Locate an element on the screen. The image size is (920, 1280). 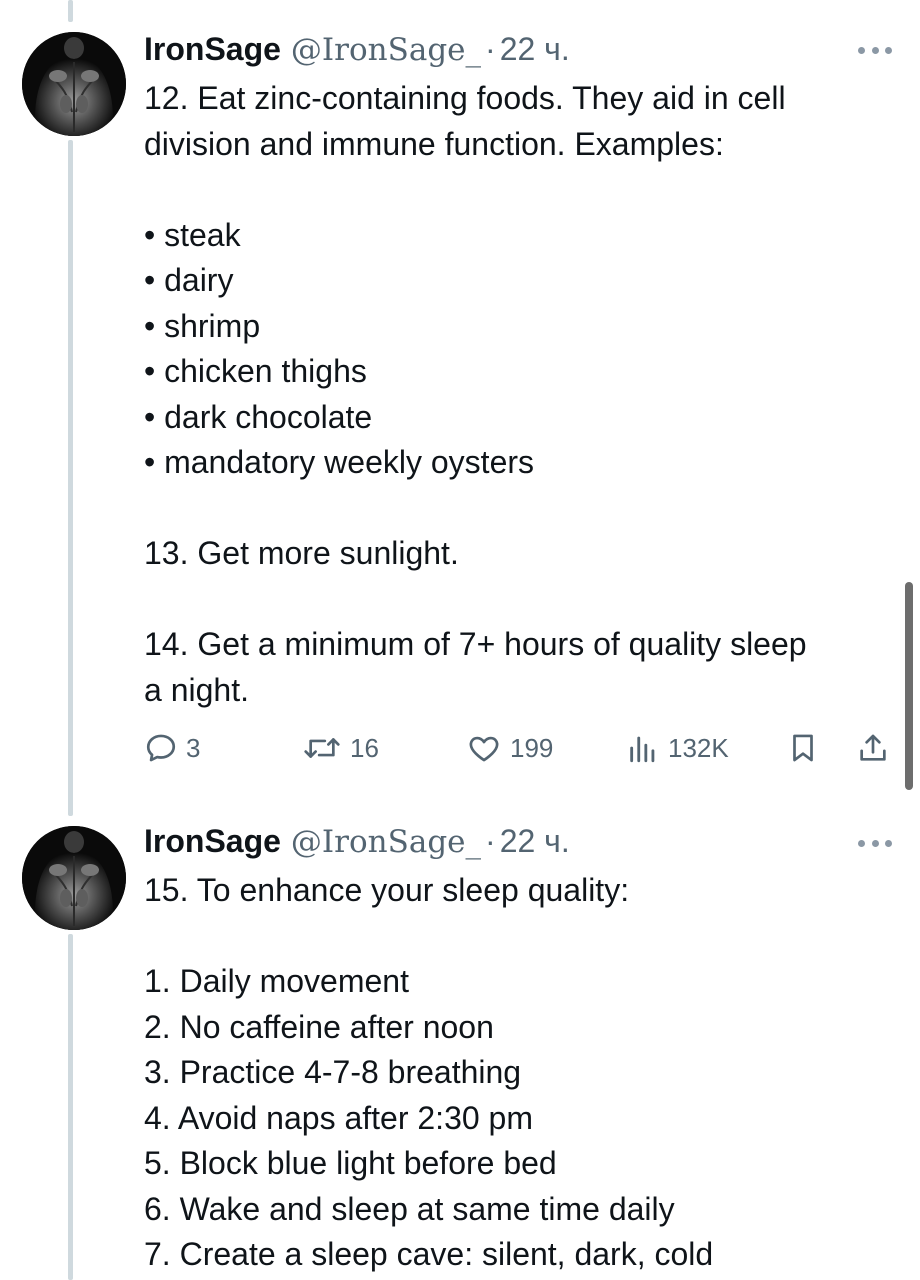
reply-count: 3 is located at coordinates (193, 747).